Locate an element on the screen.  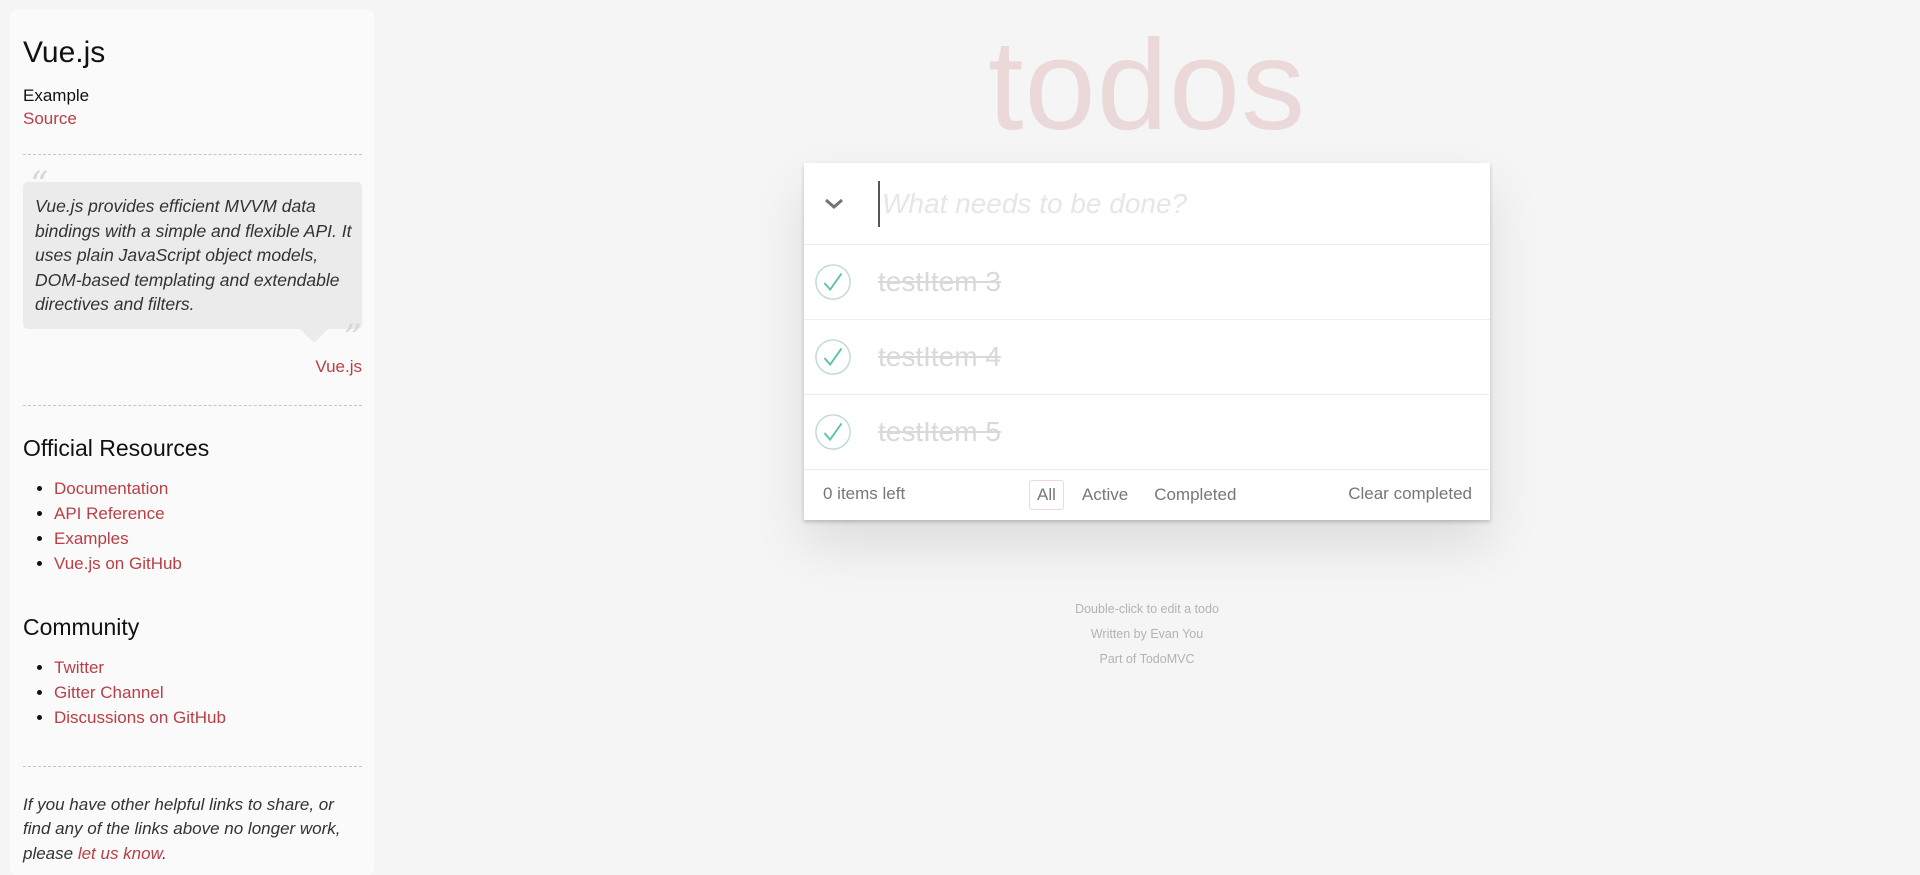
twitter-link: Twitter is located at coordinates (79, 667).